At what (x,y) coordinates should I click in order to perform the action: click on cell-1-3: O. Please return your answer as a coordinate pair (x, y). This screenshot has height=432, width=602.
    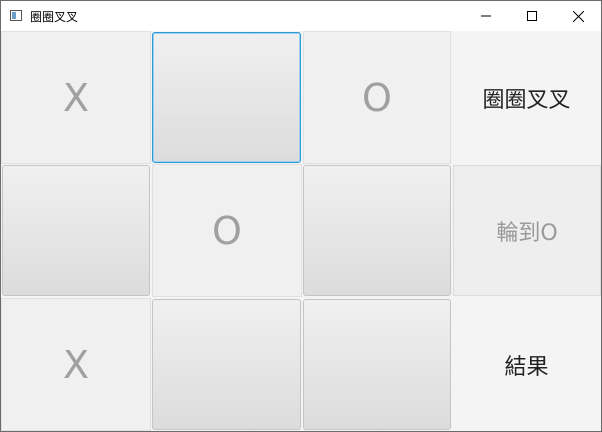
    Looking at the image, I should click on (377, 97).